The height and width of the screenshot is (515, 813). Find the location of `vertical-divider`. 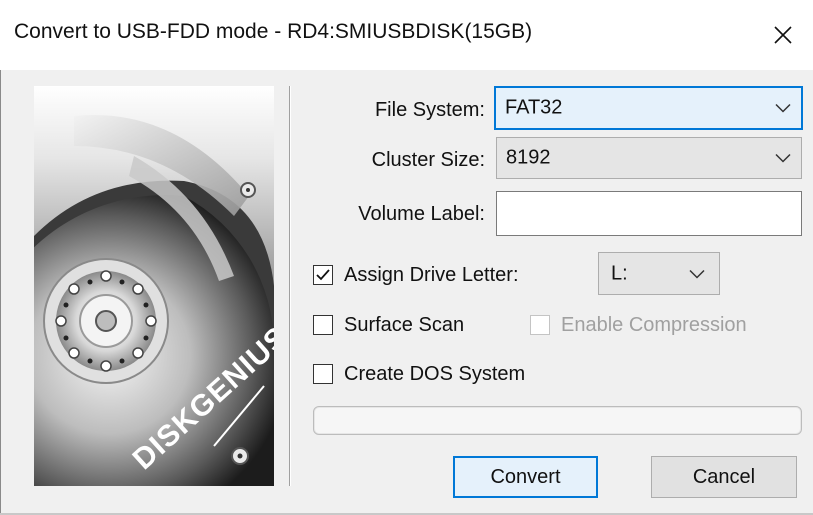

vertical-divider is located at coordinates (290, 286).